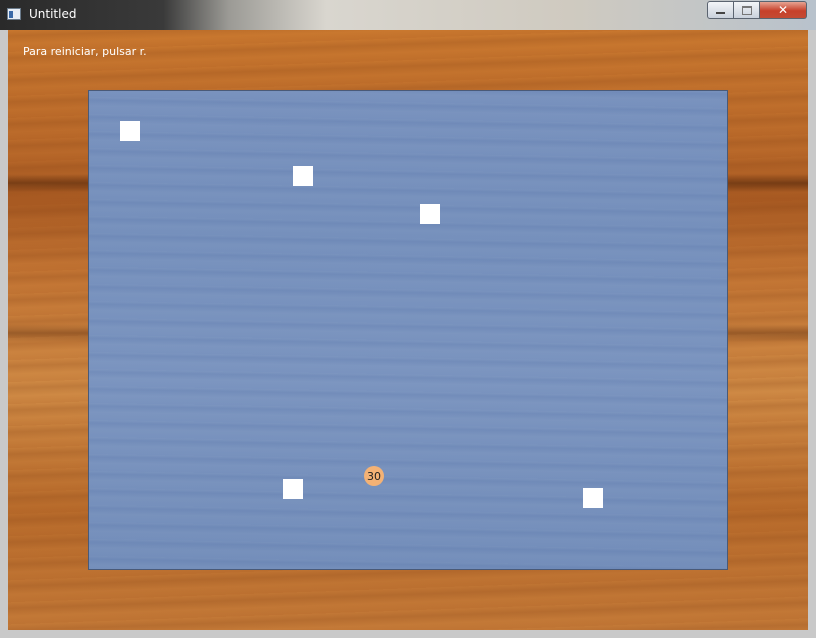  I want to click on app-window-icon, so click(14, 14).